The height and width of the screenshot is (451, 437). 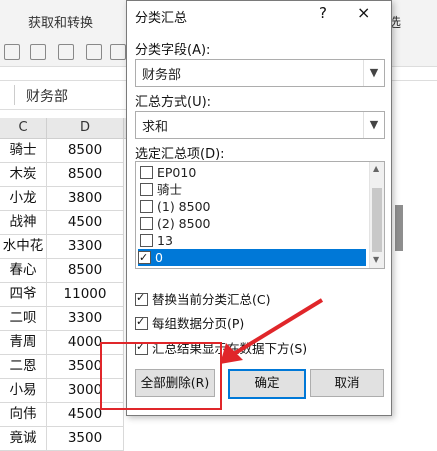 What do you see at coordinates (23, 439) in the screenshot?
I see `cell-name: 竟诚` at bounding box center [23, 439].